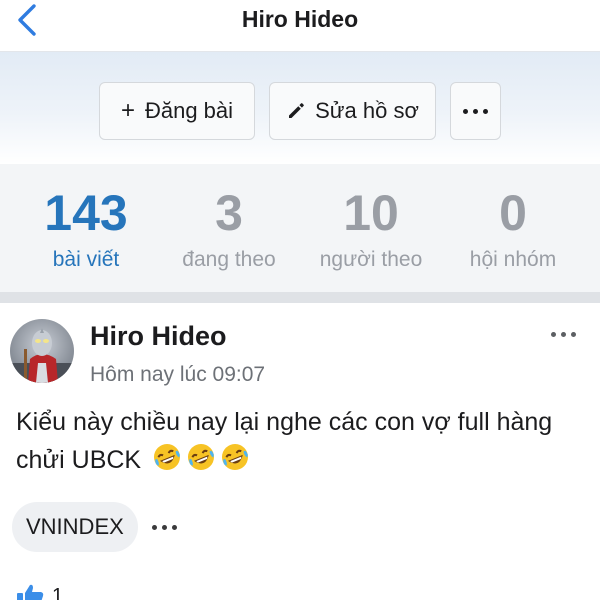 The height and width of the screenshot is (600, 600). Describe the element at coordinates (86, 259) in the screenshot. I see `stat-label: bài viết` at that location.